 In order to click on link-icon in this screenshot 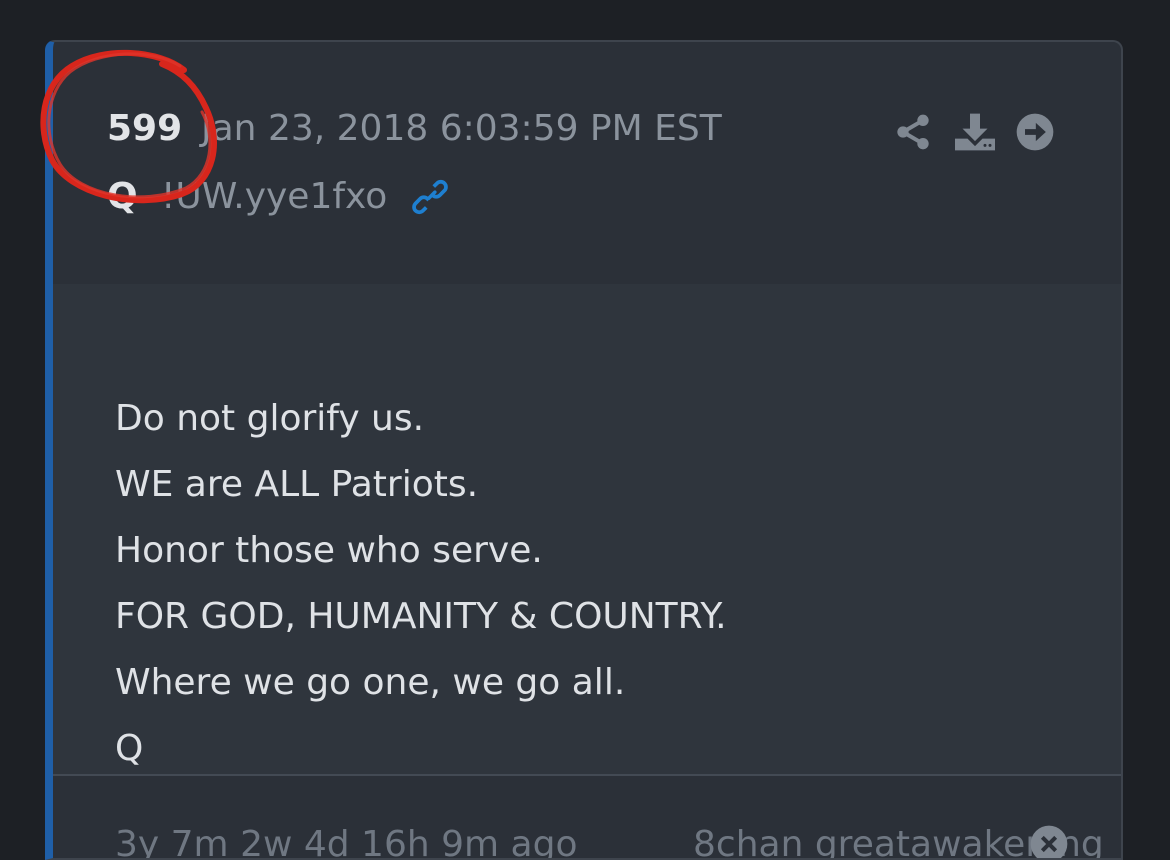, I will do `click(430, 197)`.